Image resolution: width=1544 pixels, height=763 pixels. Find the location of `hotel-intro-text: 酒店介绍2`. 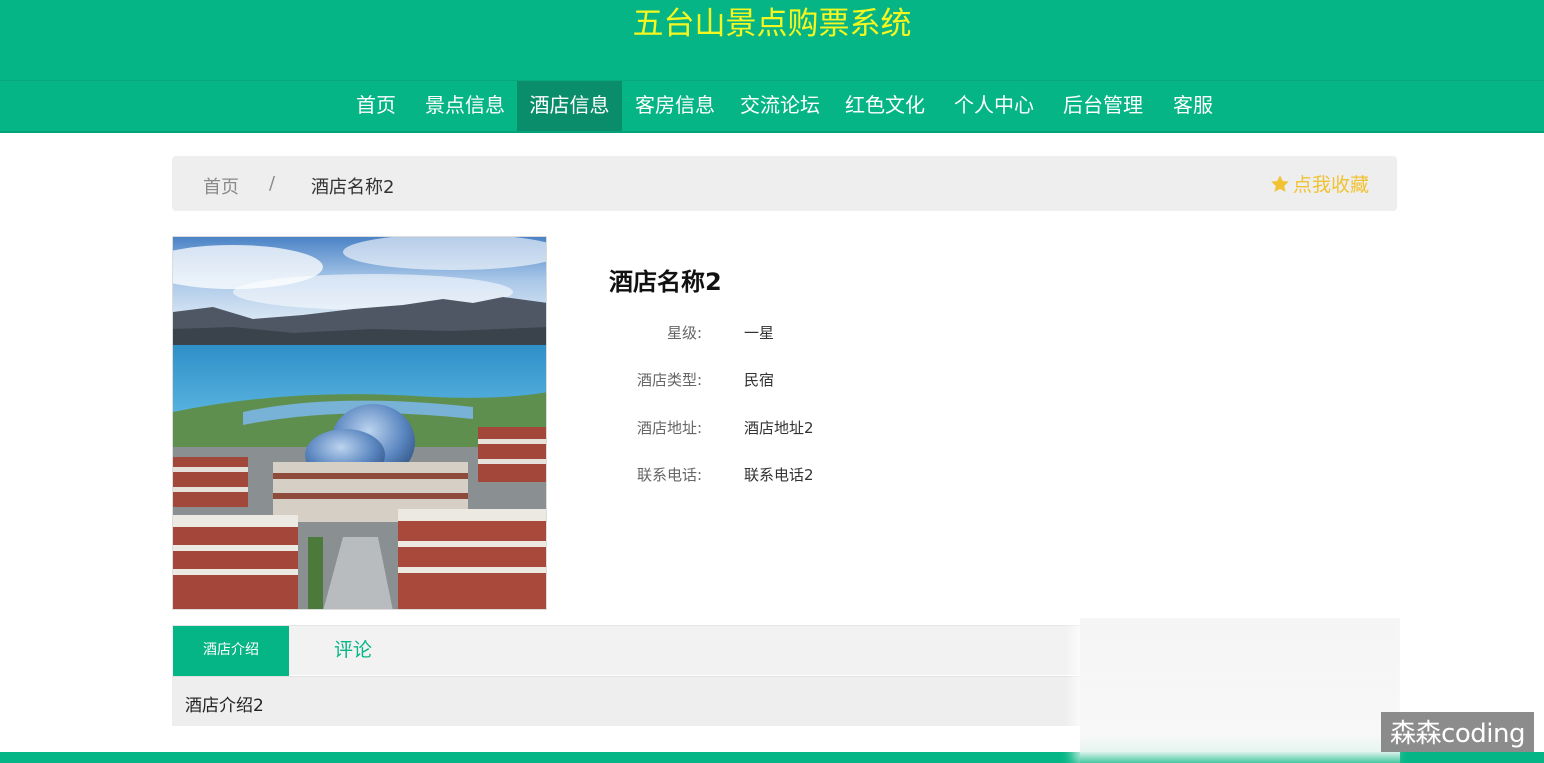

hotel-intro-text: 酒店介绍2 is located at coordinates (224, 706).